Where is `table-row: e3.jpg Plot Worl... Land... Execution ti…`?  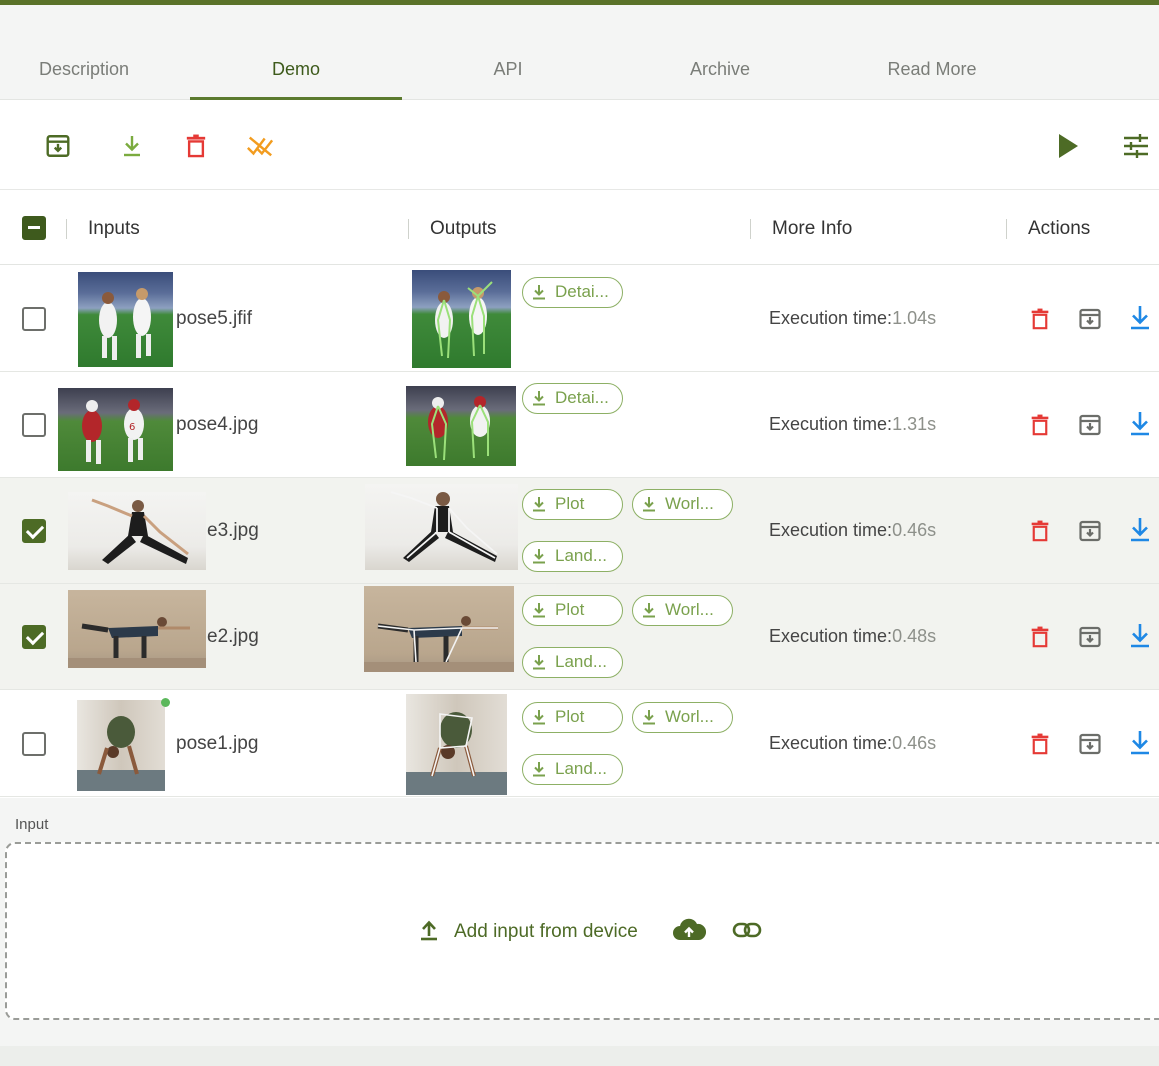
table-row: e3.jpg Plot Worl... Land... Execution ti… is located at coordinates (579, 531).